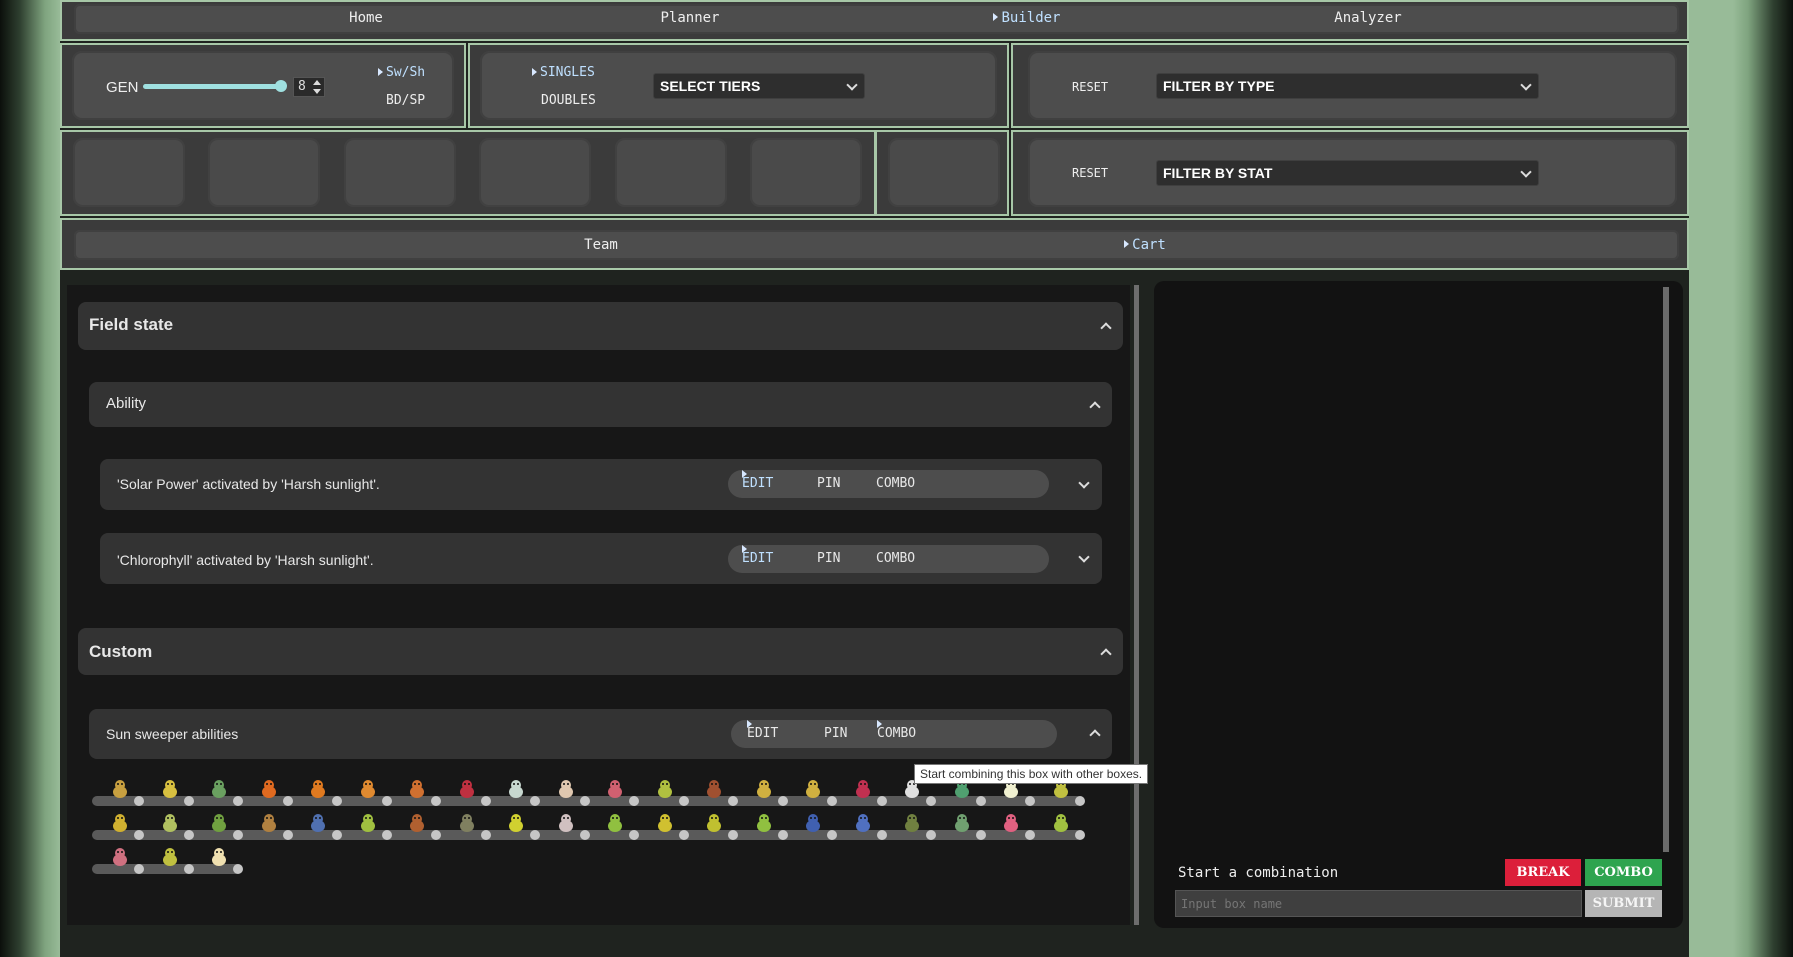 This screenshot has width=1793, height=957. I want to click on chevron-up-icon, so click(1095, 735).